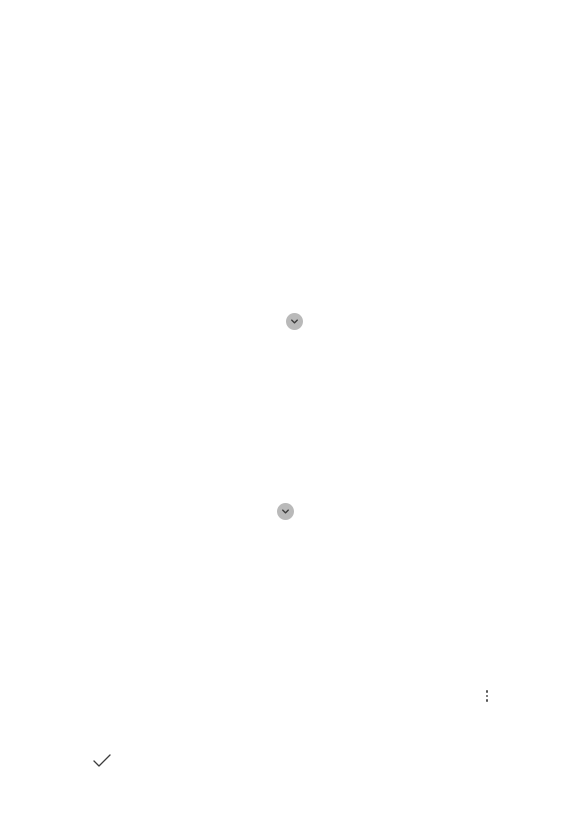  I want to click on overflow-menu-button, so click(487, 696).